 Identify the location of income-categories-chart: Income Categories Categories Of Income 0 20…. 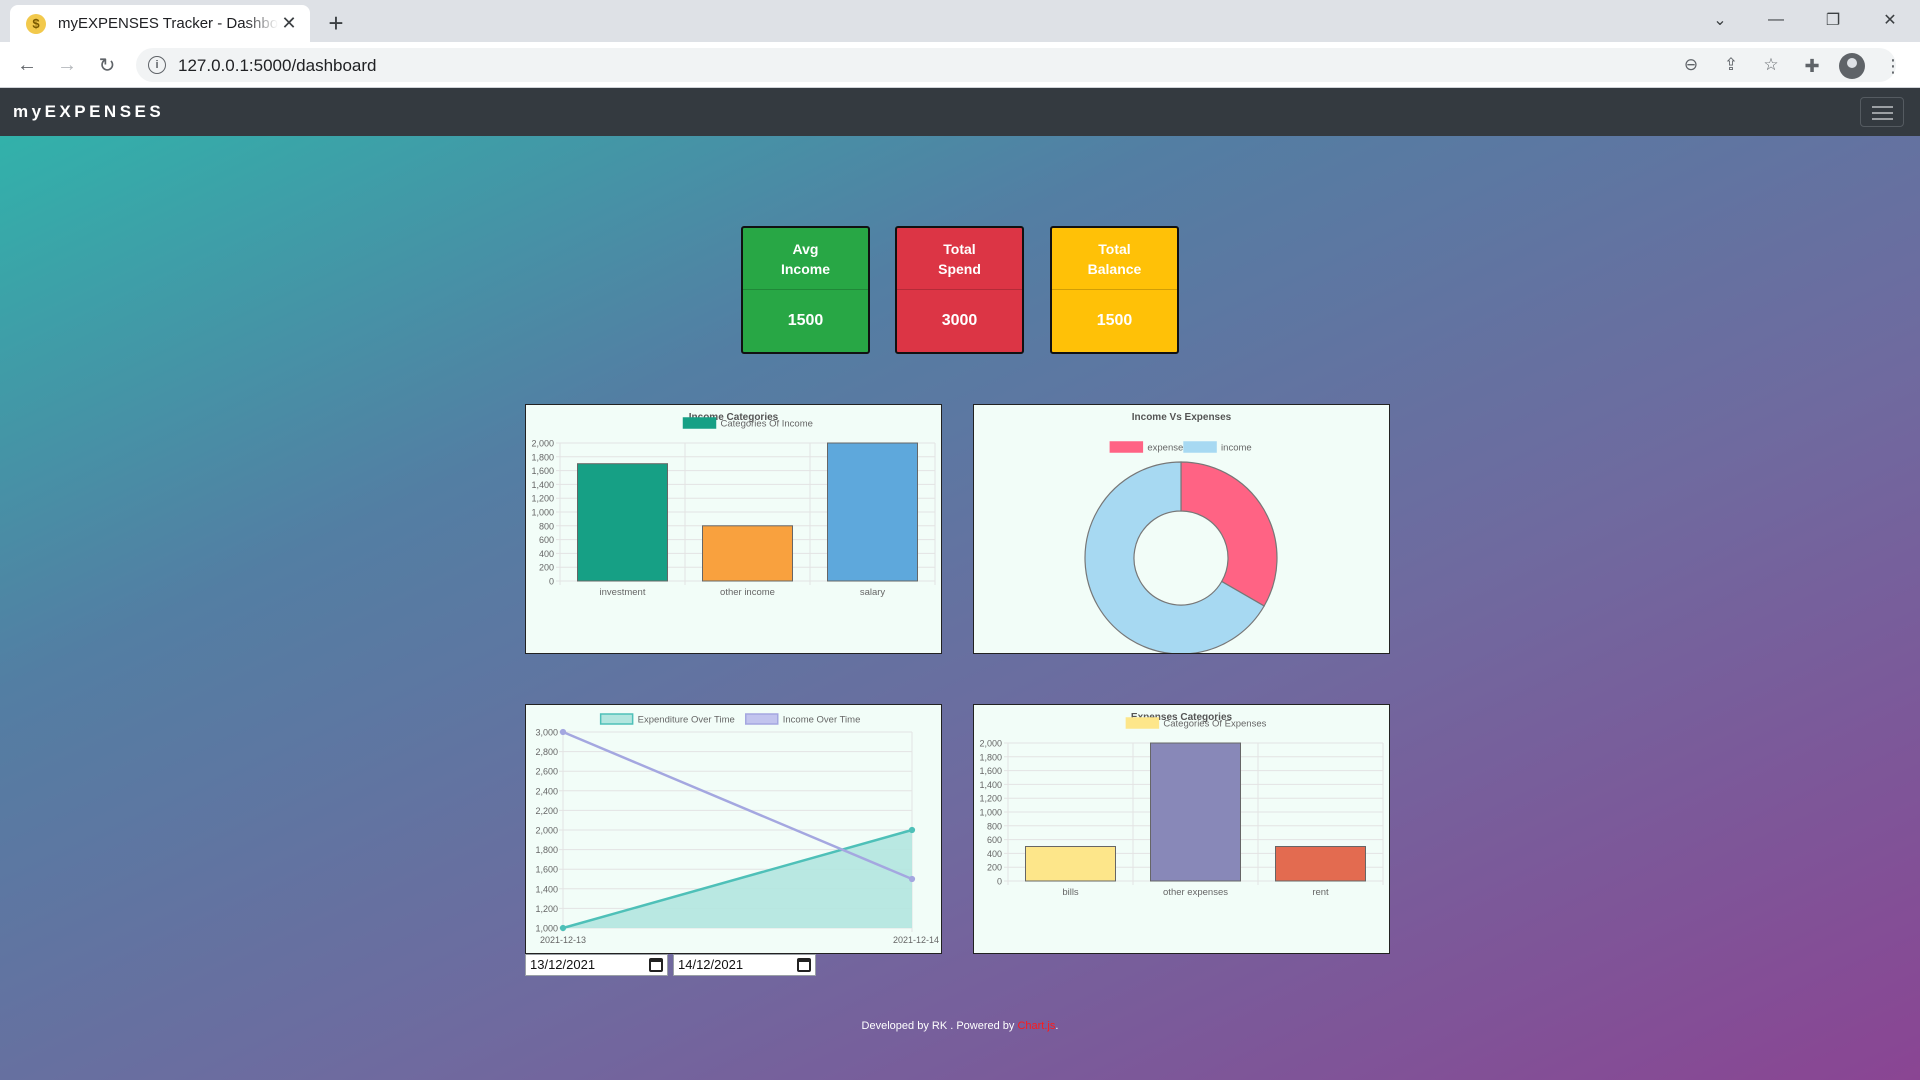
(733, 529).